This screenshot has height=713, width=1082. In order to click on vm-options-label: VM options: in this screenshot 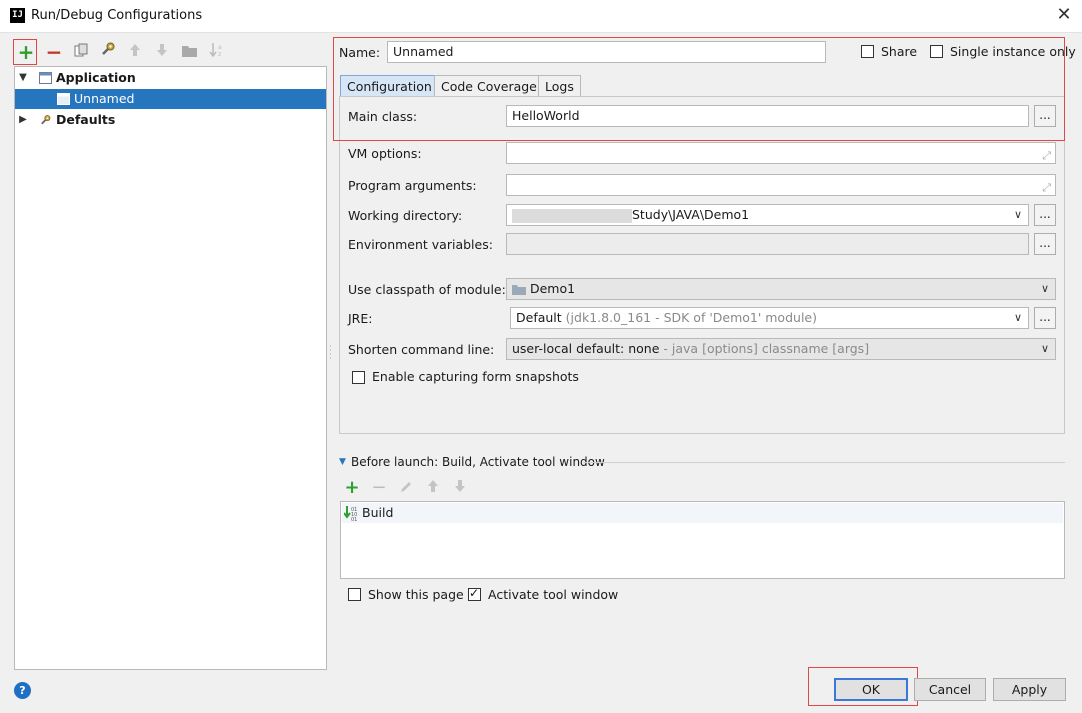, I will do `click(385, 153)`.